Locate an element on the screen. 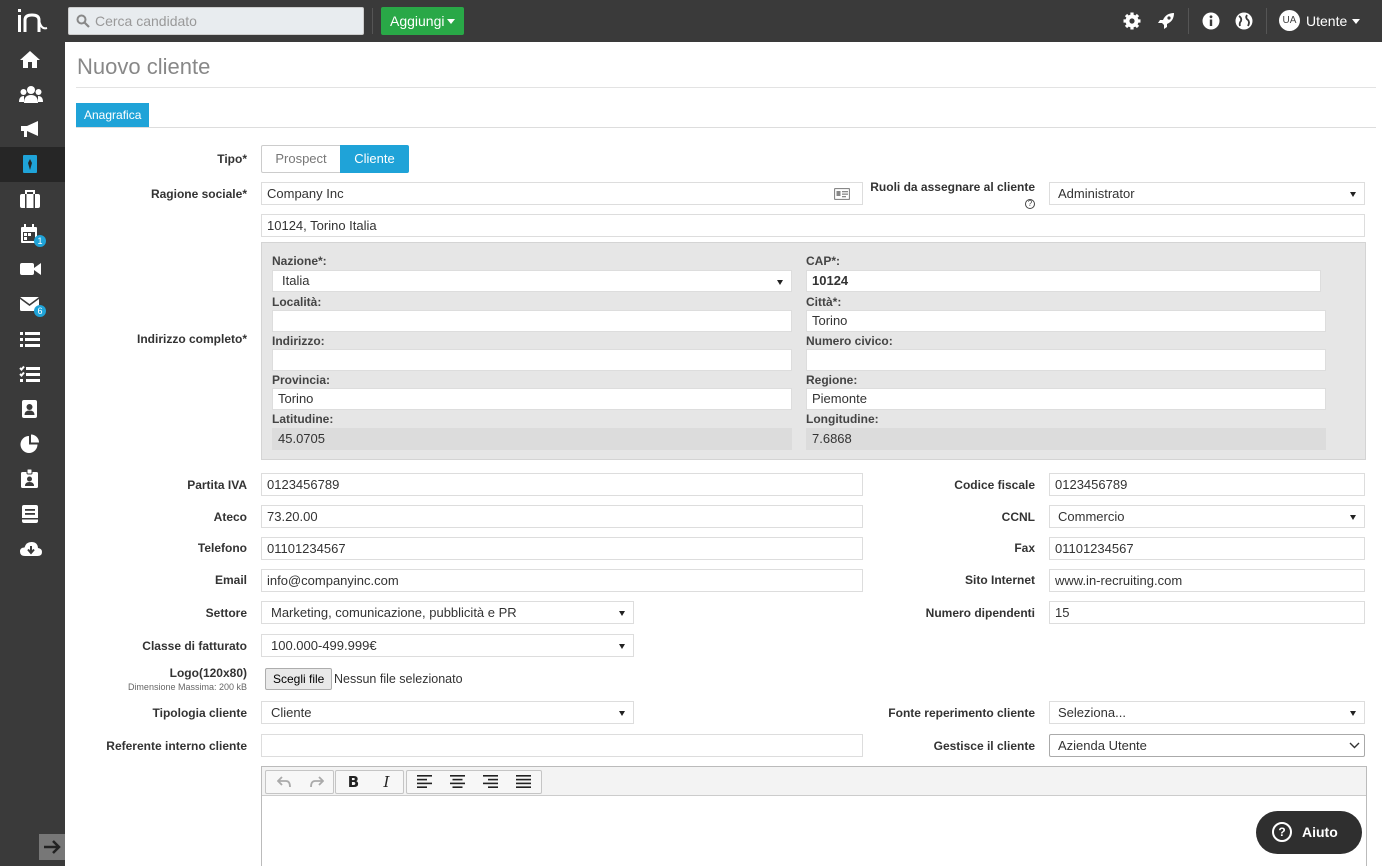 This screenshot has height=866, width=1382. ruoli-select: Administrator is located at coordinates (1207, 193).